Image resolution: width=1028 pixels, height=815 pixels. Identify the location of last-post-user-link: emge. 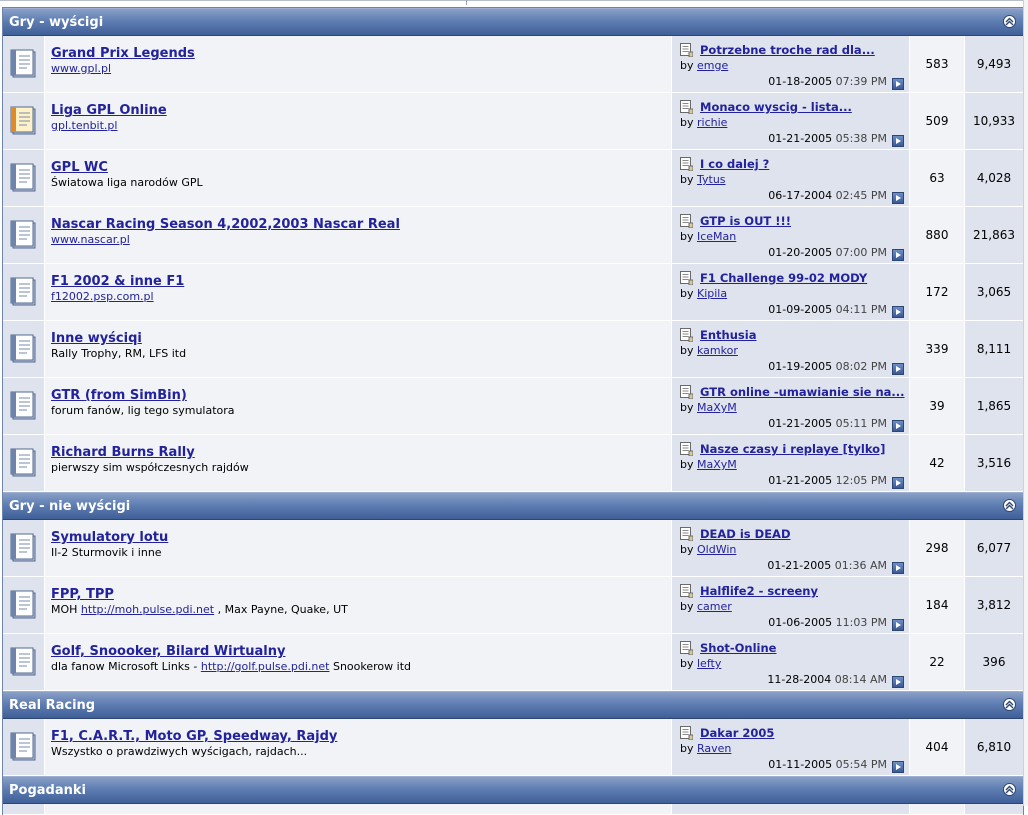
(712, 65).